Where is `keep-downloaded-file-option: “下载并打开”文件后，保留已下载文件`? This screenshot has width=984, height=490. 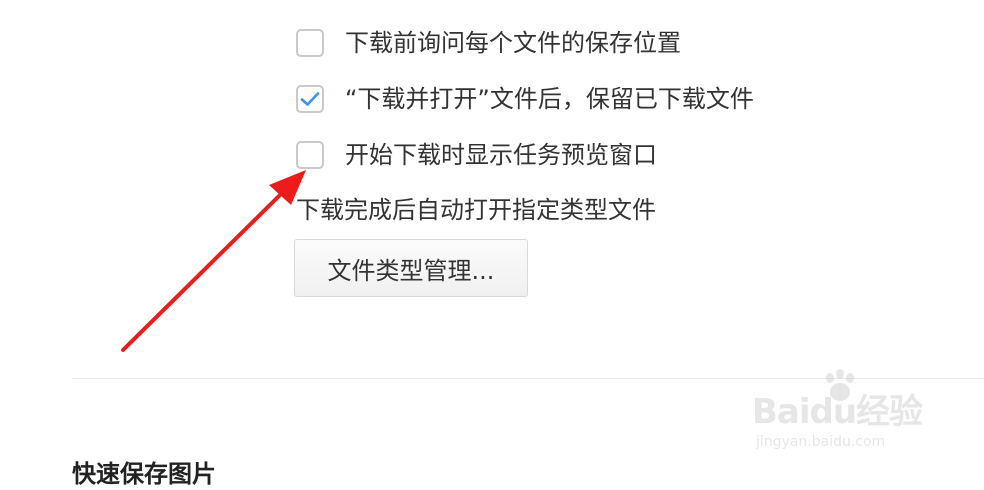 keep-downloaded-file-option: “下载并打开”文件后，保留已下载文件 is located at coordinates (525, 99).